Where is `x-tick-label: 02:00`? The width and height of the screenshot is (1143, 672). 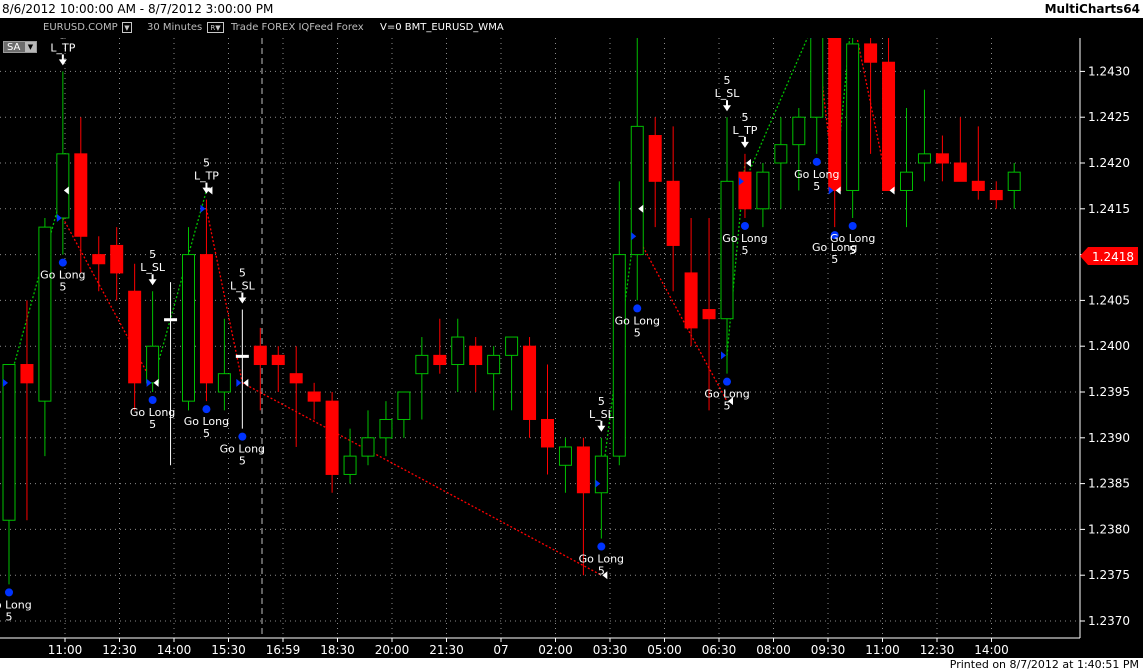
x-tick-label: 02:00 is located at coordinates (555, 650).